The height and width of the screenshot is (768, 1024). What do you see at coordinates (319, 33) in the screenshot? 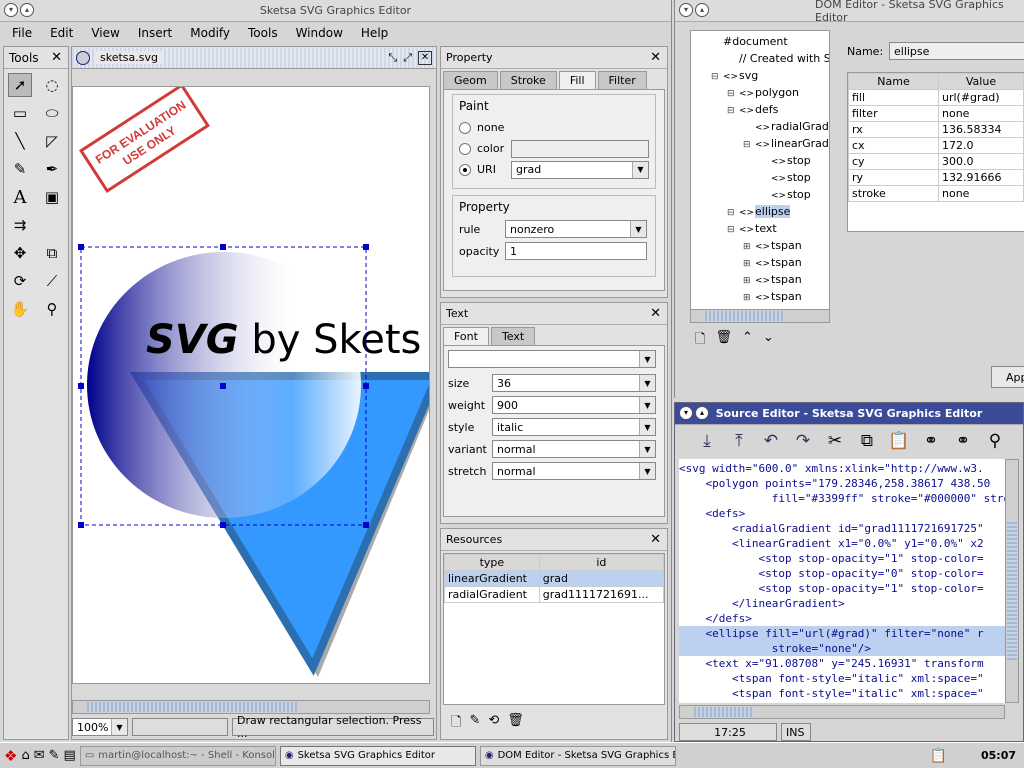
I see `menu-window: Window` at bounding box center [319, 33].